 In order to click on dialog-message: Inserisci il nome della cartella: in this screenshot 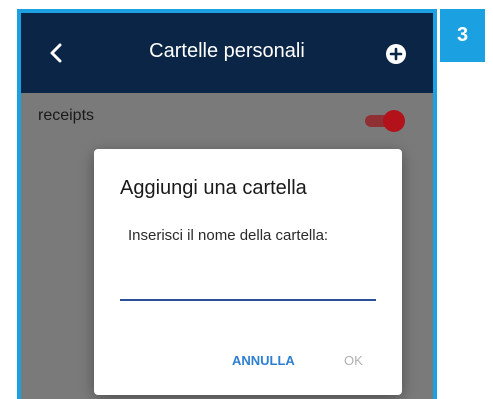, I will do `click(228, 235)`.